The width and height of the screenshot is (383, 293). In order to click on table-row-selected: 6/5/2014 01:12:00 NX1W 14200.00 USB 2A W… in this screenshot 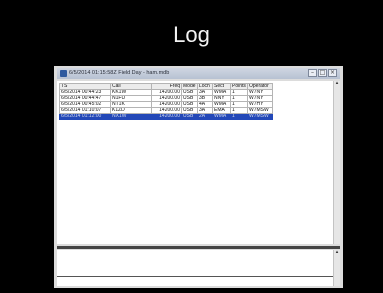, I will do `click(166, 116)`.